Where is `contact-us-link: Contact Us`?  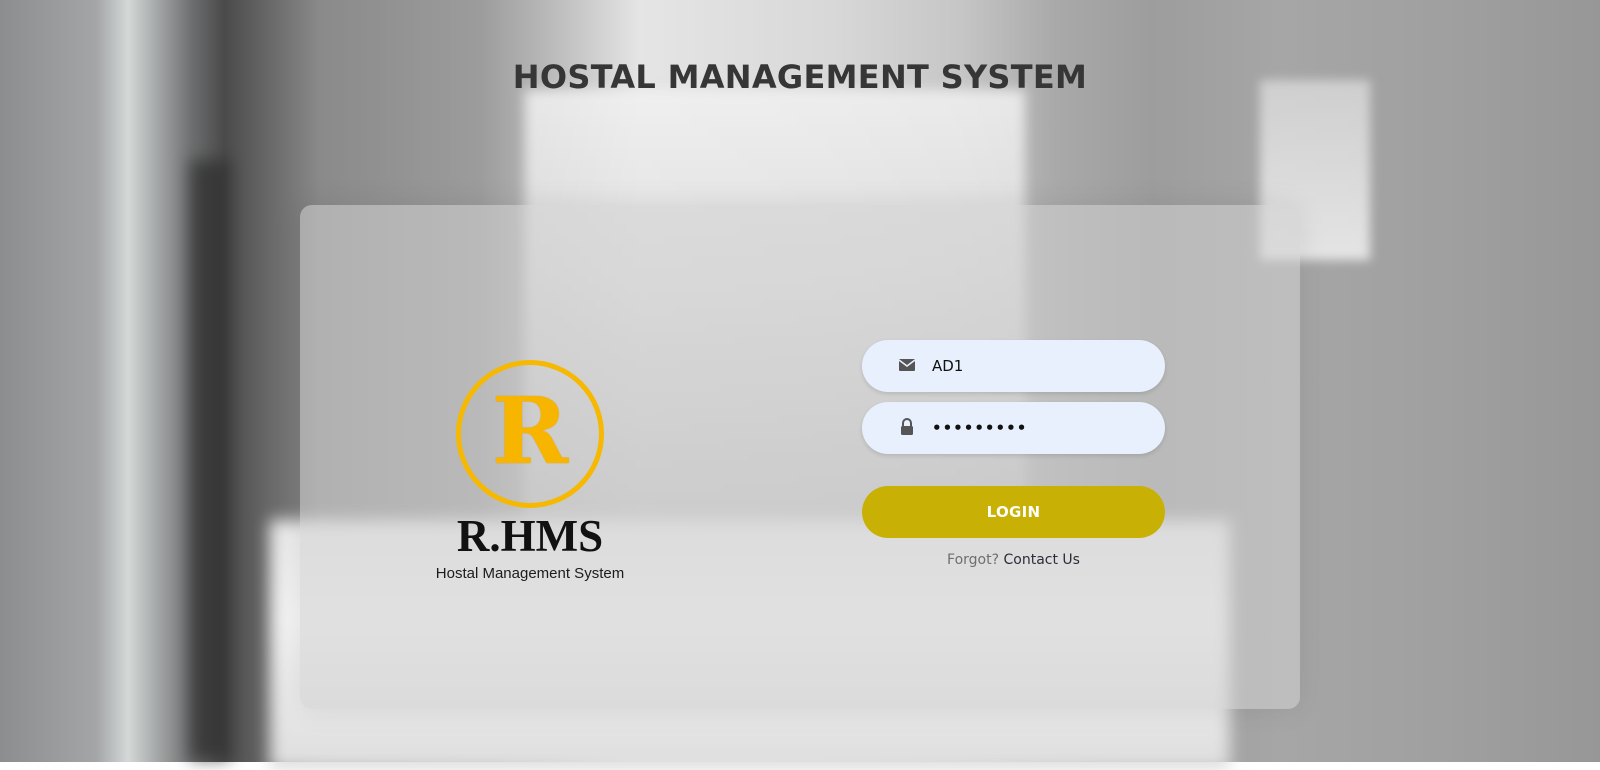
contact-us-link: Contact Us is located at coordinates (1042, 560).